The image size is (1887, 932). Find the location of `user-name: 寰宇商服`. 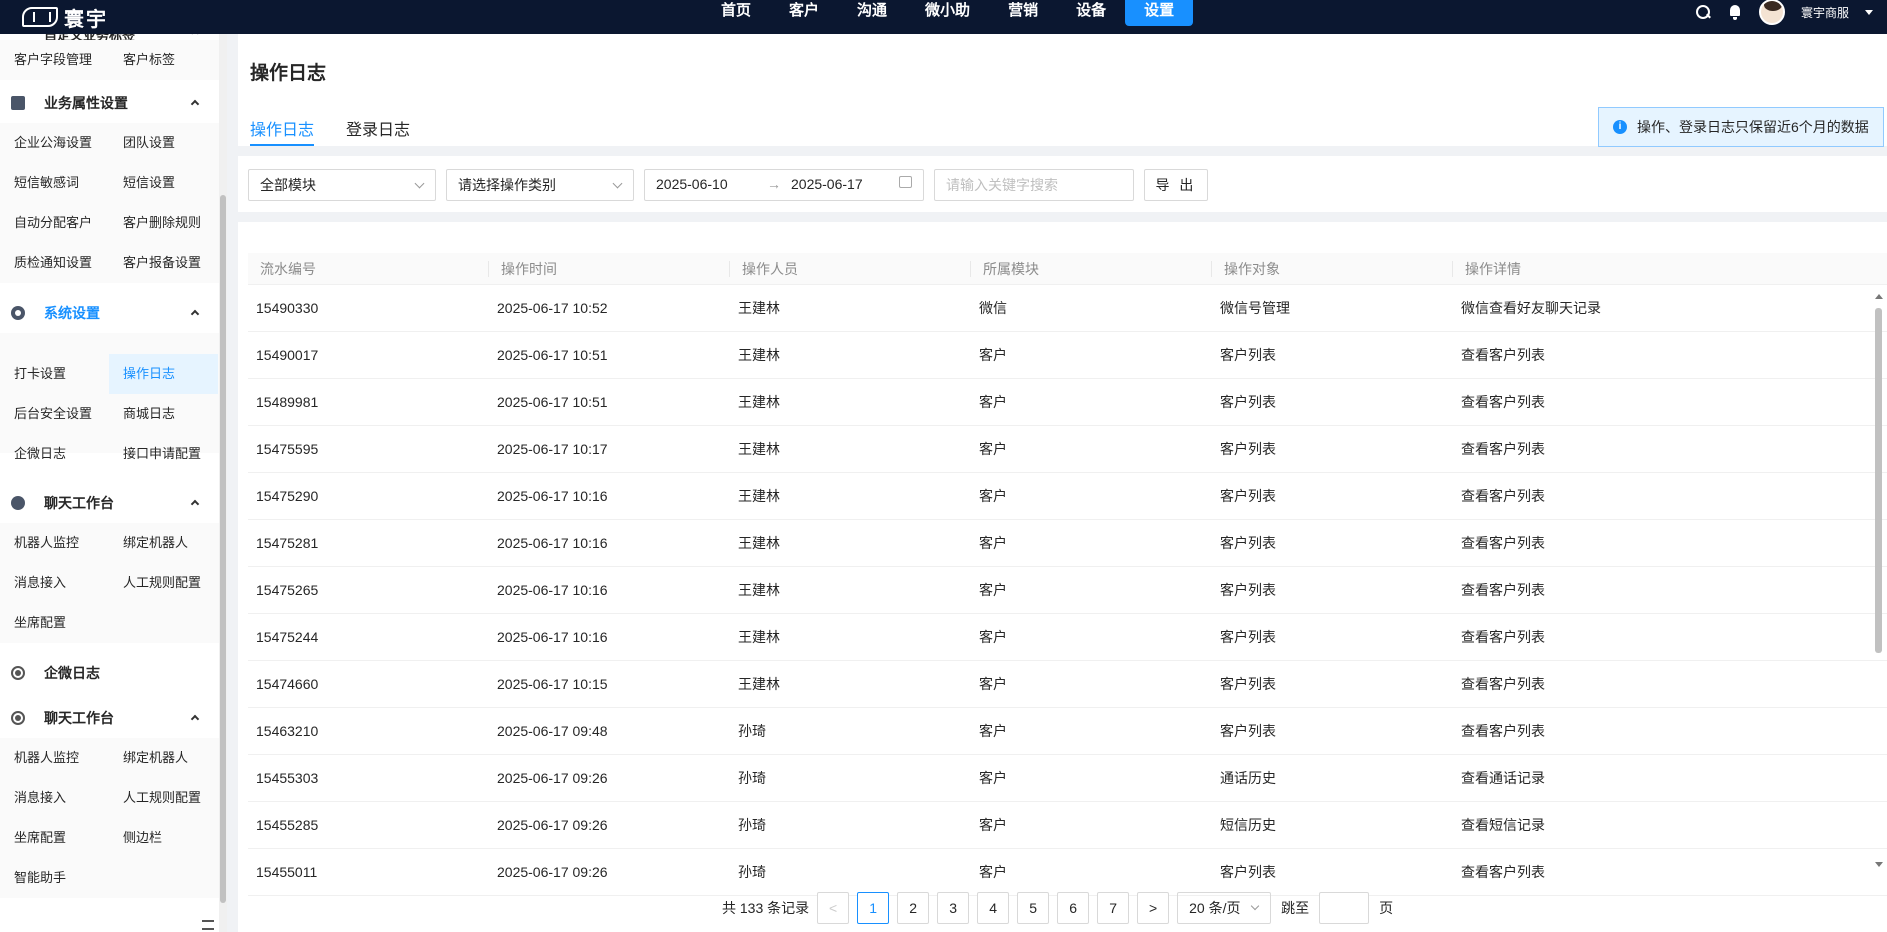

user-name: 寰宇商服 is located at coordinates (1825, 12).